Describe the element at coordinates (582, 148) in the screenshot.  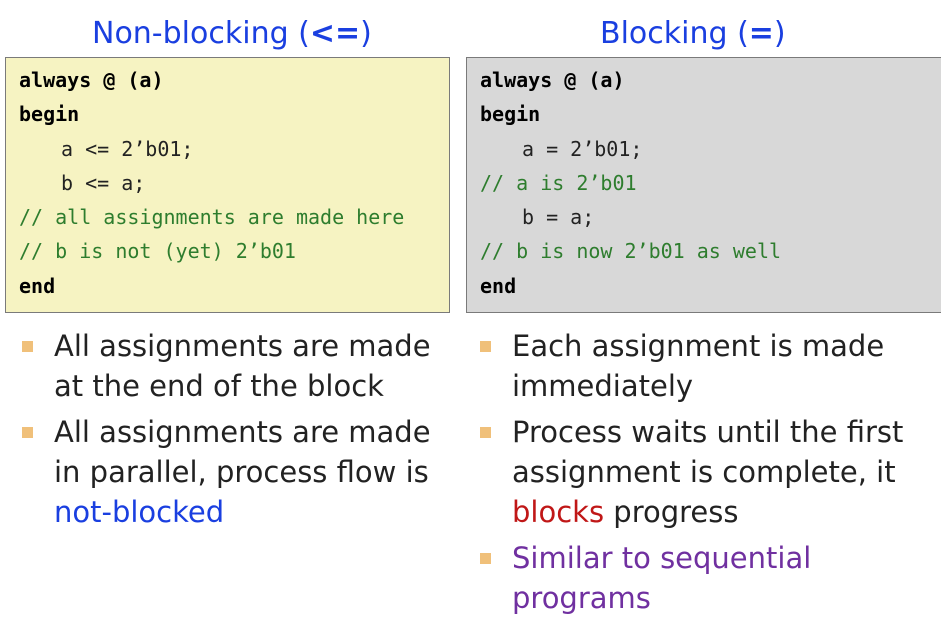
I see `code-line: a = 2’b01;` at that location.